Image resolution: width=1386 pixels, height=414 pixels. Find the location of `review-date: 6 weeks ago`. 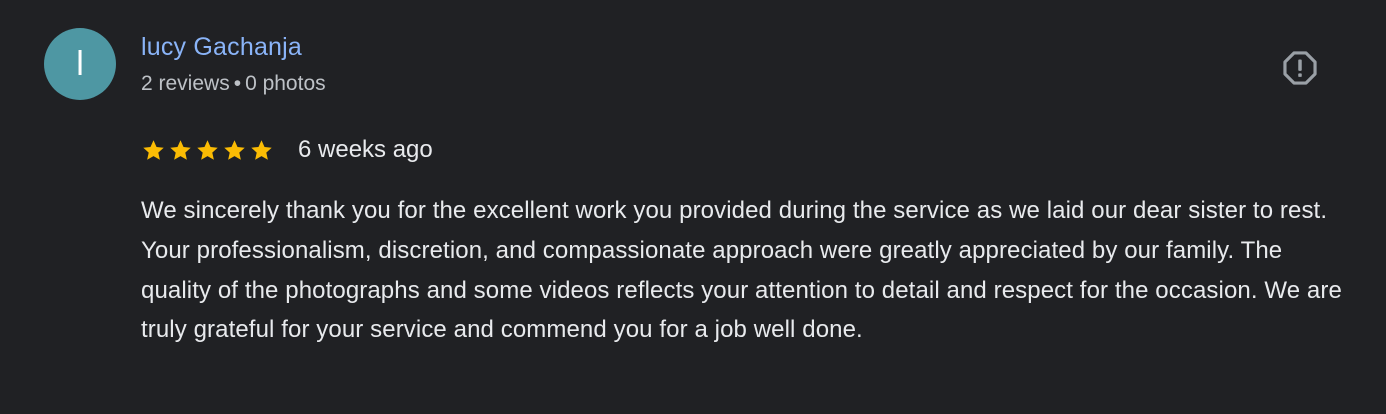

review-date: 6 weeks ago is located at coordinates (365, 149).